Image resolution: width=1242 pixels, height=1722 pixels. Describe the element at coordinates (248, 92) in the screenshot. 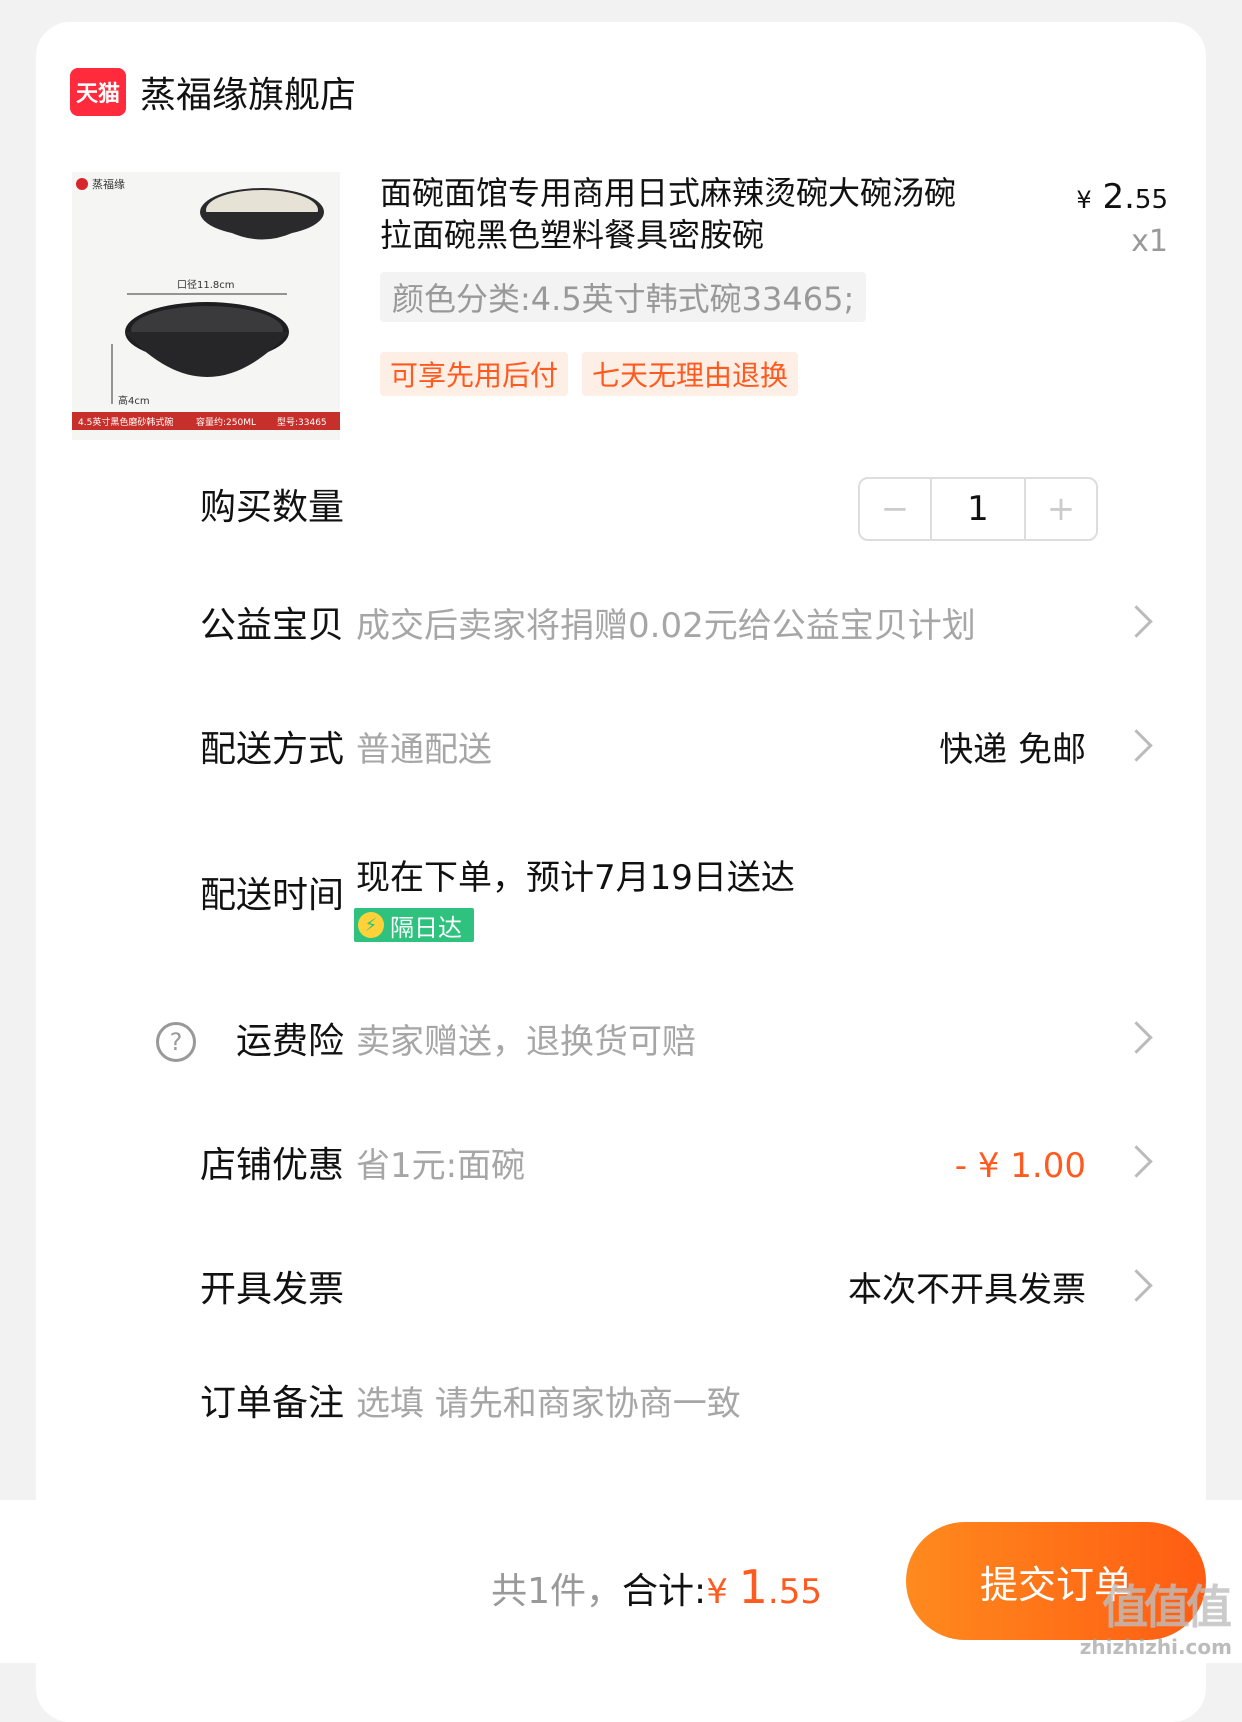

I see `shop-name: 蒸福缘旗舰店` at that location.